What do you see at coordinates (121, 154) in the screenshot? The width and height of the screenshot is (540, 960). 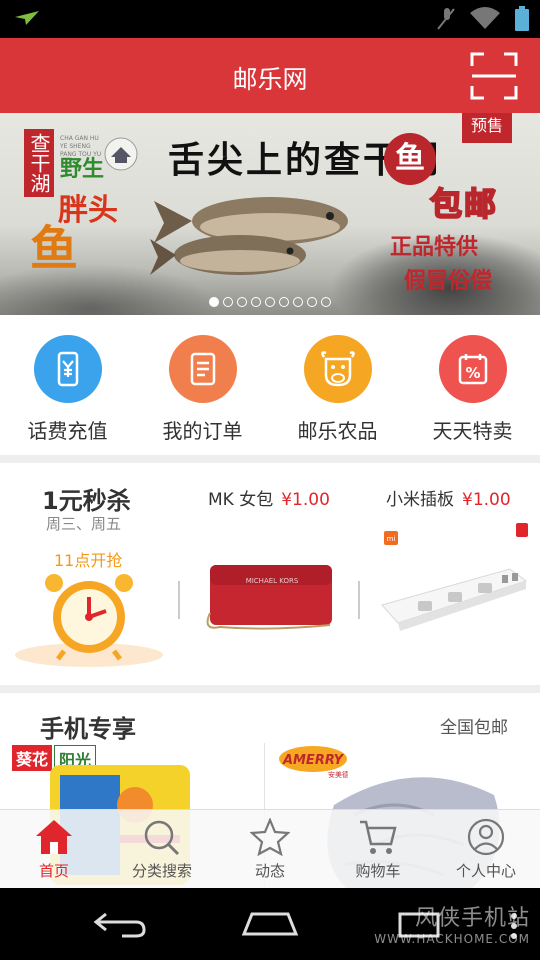 I see `temple-logo` at bounding box center [121, 154].